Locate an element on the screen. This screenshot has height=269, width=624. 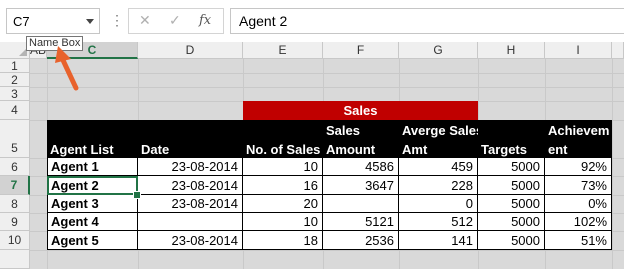
cell-agent: Agent 4 is located at coordinates (92, 222).